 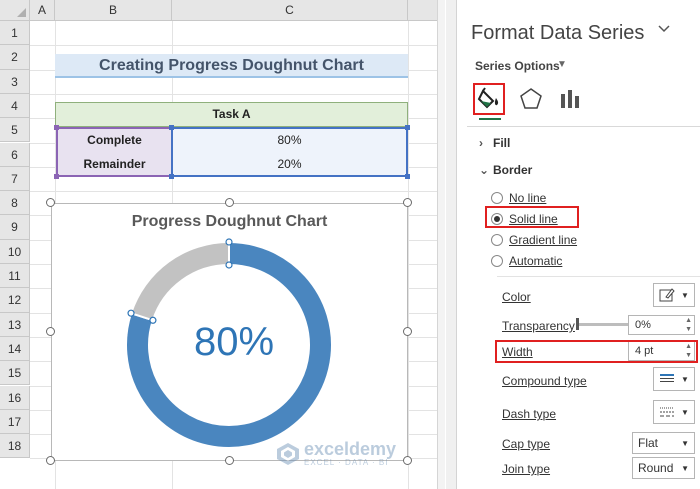 What do you see at coordinates (15, 179) in the screenshot?
I see `row-header-7: 7` at bounding box center [15, 179].